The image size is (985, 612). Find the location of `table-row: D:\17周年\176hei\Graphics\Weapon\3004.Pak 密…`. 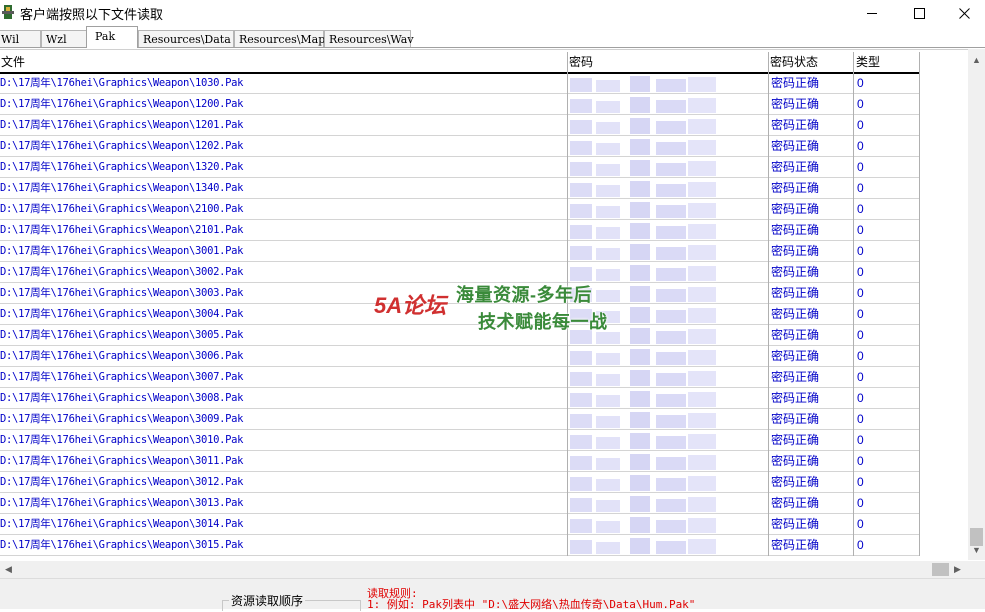

table-row: D:\17周年\176hei\Graphics\Weapon\3004.Pak 密… is located at coordinates (460, 314).